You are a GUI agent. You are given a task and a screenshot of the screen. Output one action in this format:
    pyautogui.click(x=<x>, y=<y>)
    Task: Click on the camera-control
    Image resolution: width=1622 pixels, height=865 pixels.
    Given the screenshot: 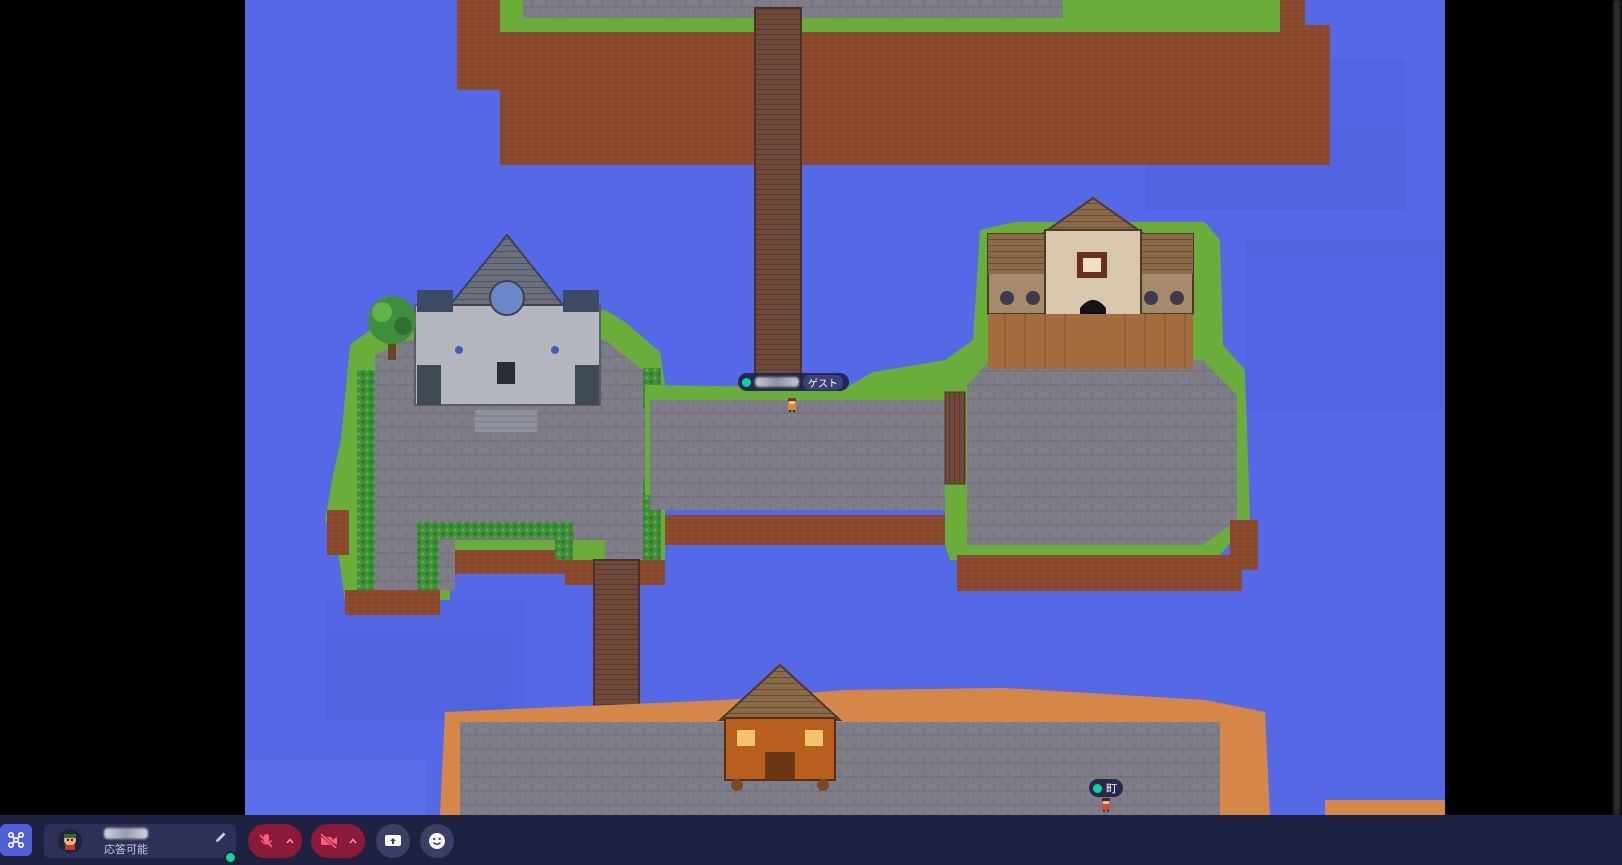 What is the action you would take?
    pyautogui.click(x=338, y=841)
    